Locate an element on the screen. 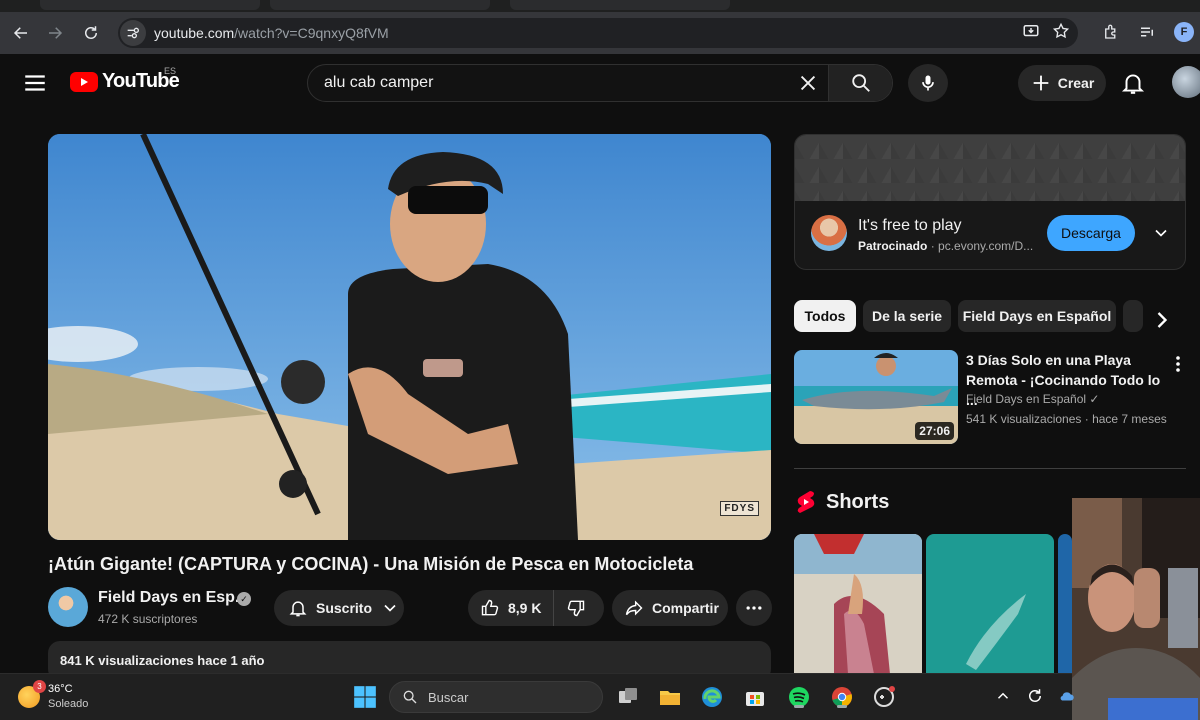 The image size is (1200, 720). close-icon is located at coordinates (808, 83).